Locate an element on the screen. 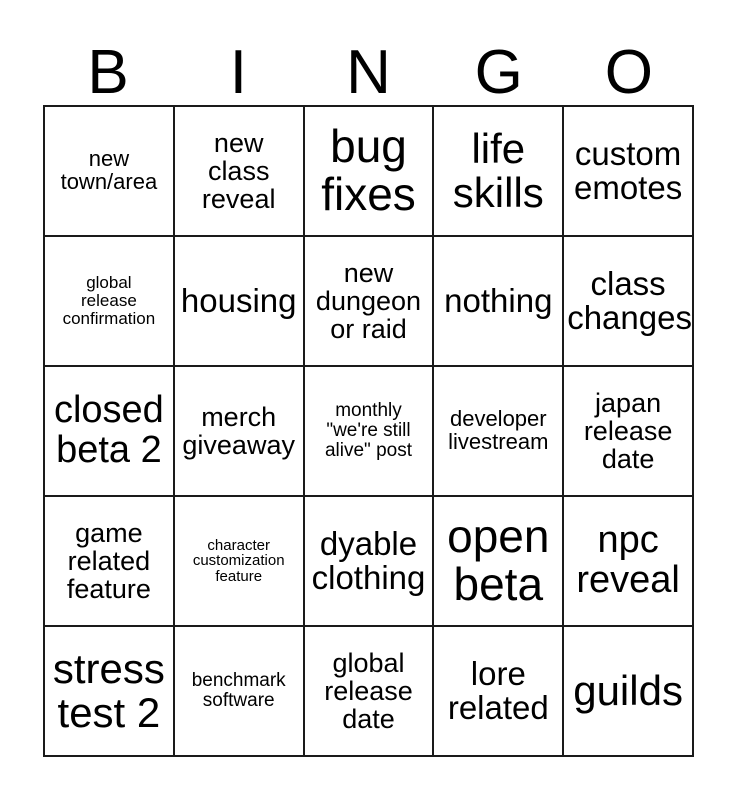 The image size is (736, 800). bingo-cell: housing is located at coordinates (239, 302).